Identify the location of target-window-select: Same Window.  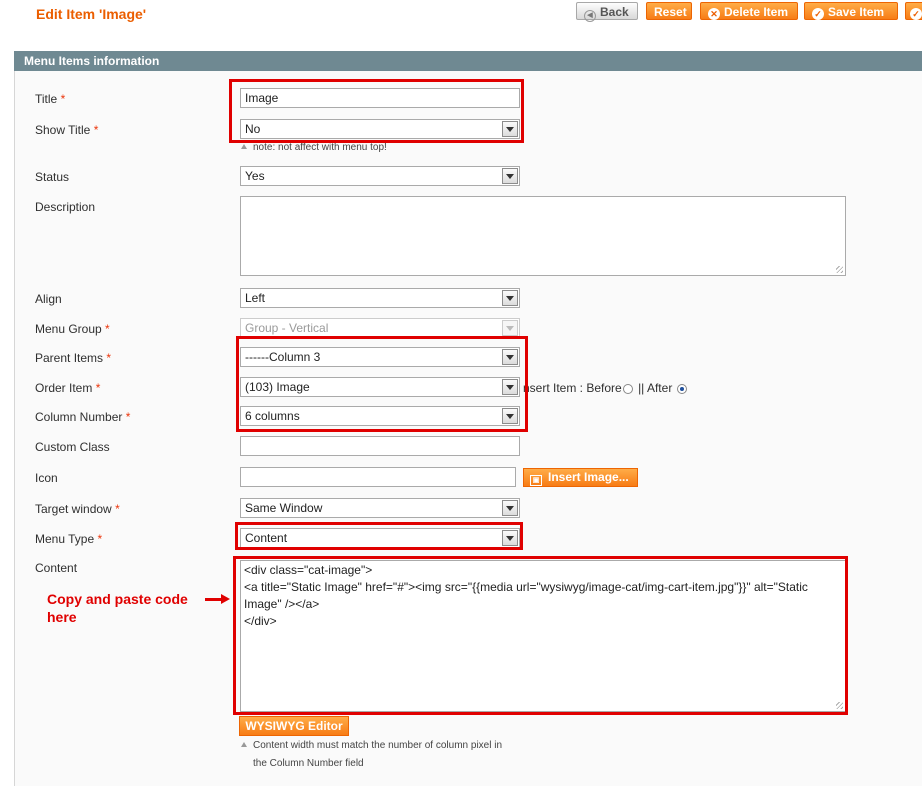
(380, 508).